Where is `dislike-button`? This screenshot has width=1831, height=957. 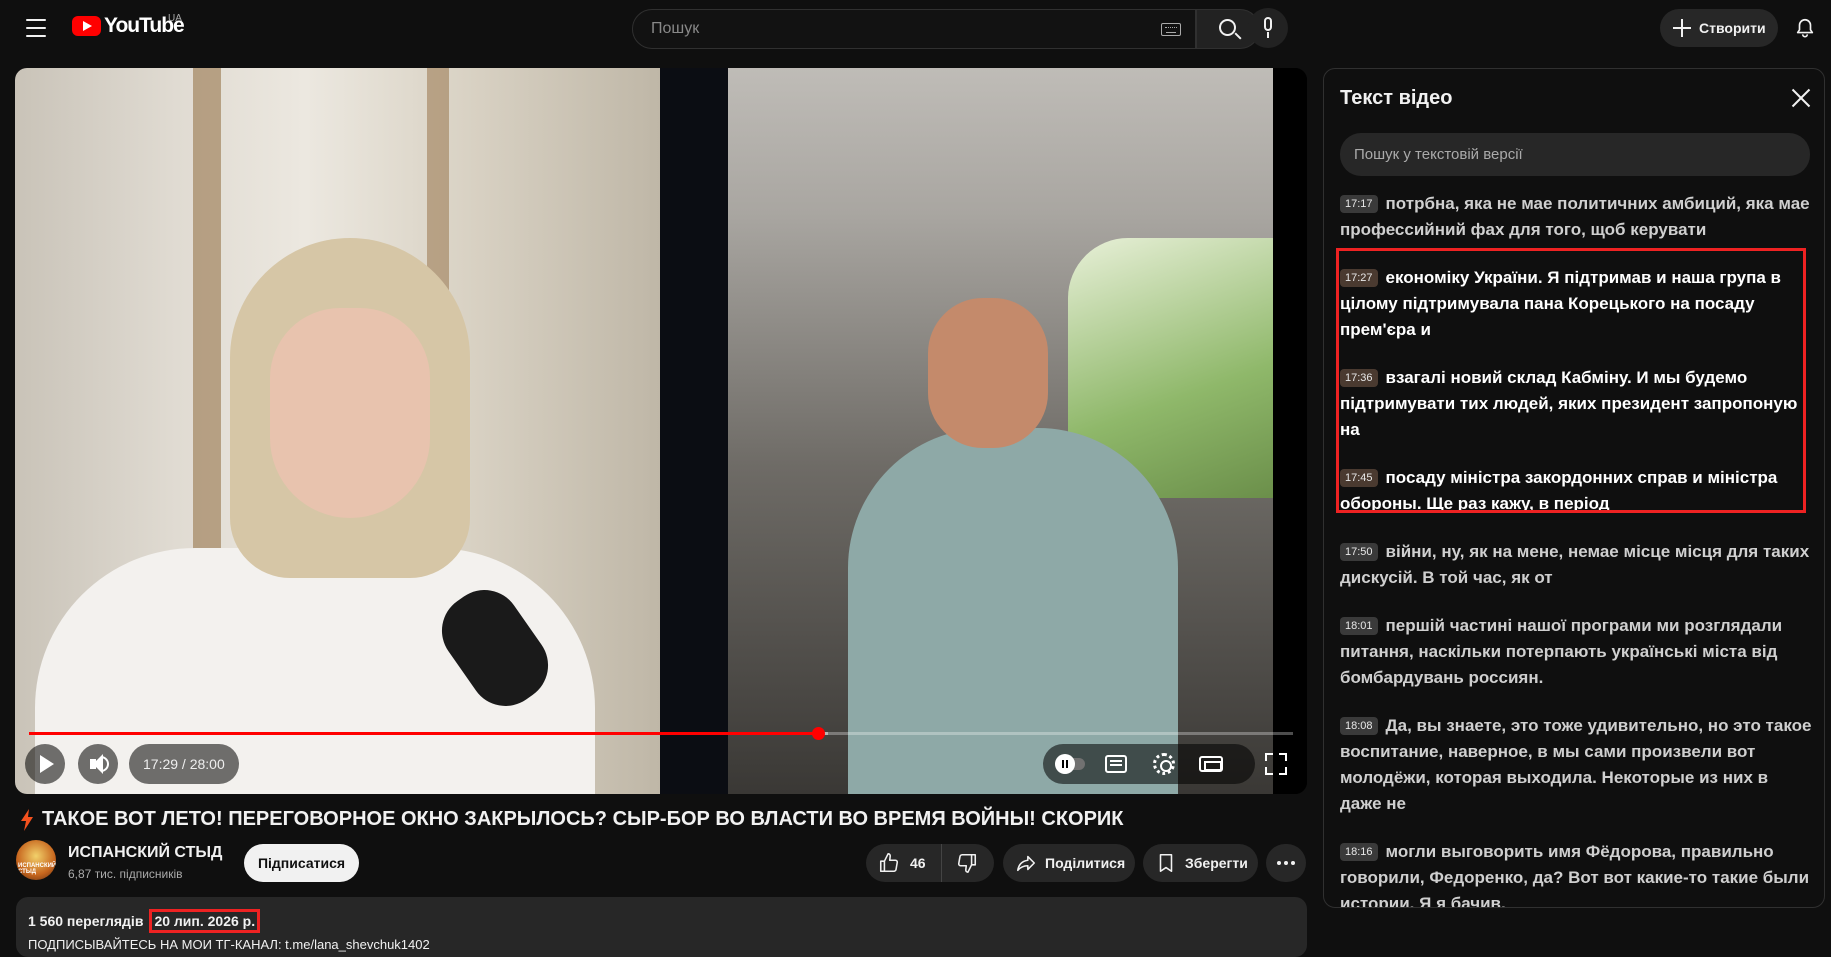
dislike-button is located at coordinates (968, 863).